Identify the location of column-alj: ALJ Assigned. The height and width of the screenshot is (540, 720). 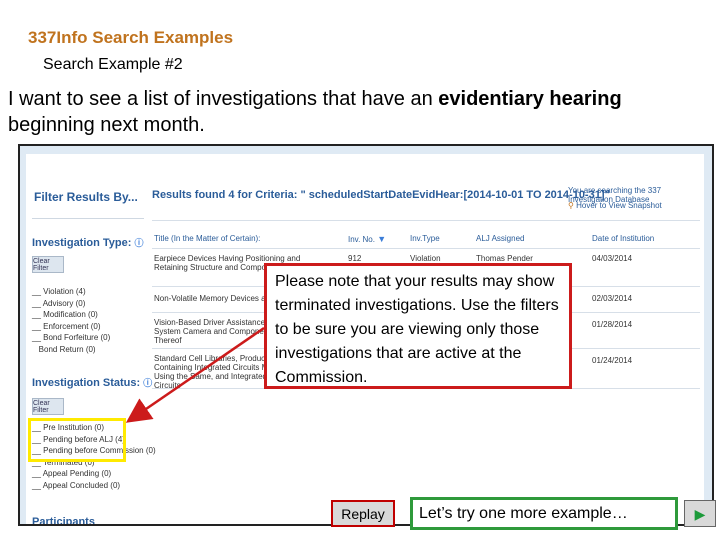
(500, 238).